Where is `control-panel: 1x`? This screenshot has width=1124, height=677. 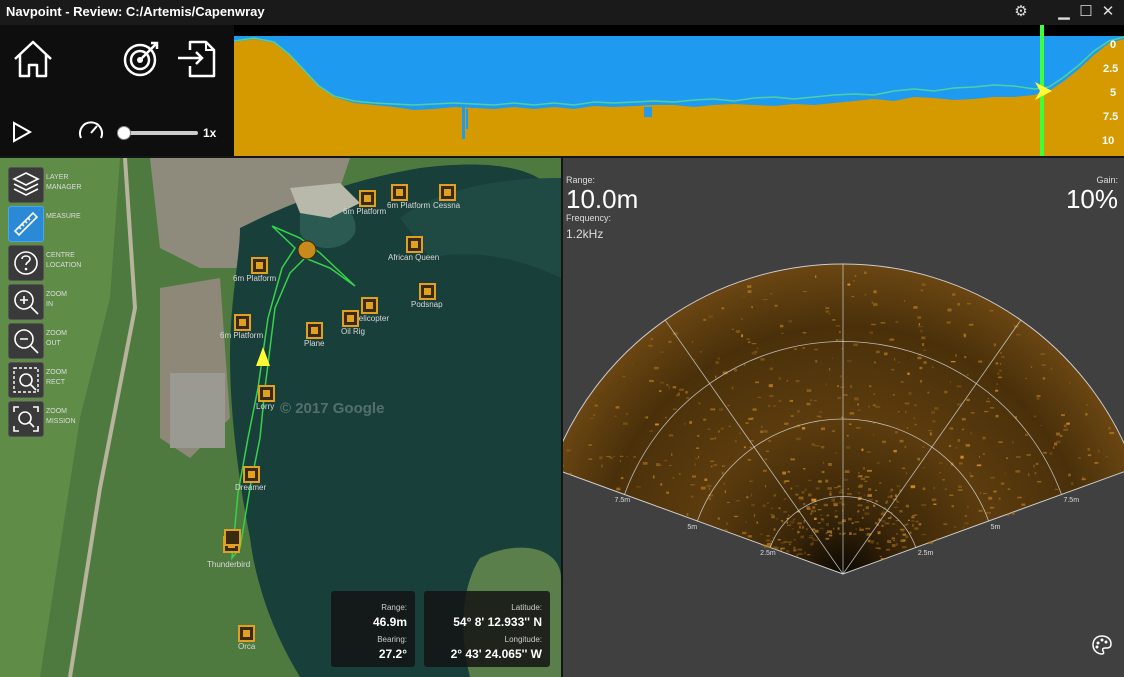
control-panel: 1x is located at coordinates (117, 90).